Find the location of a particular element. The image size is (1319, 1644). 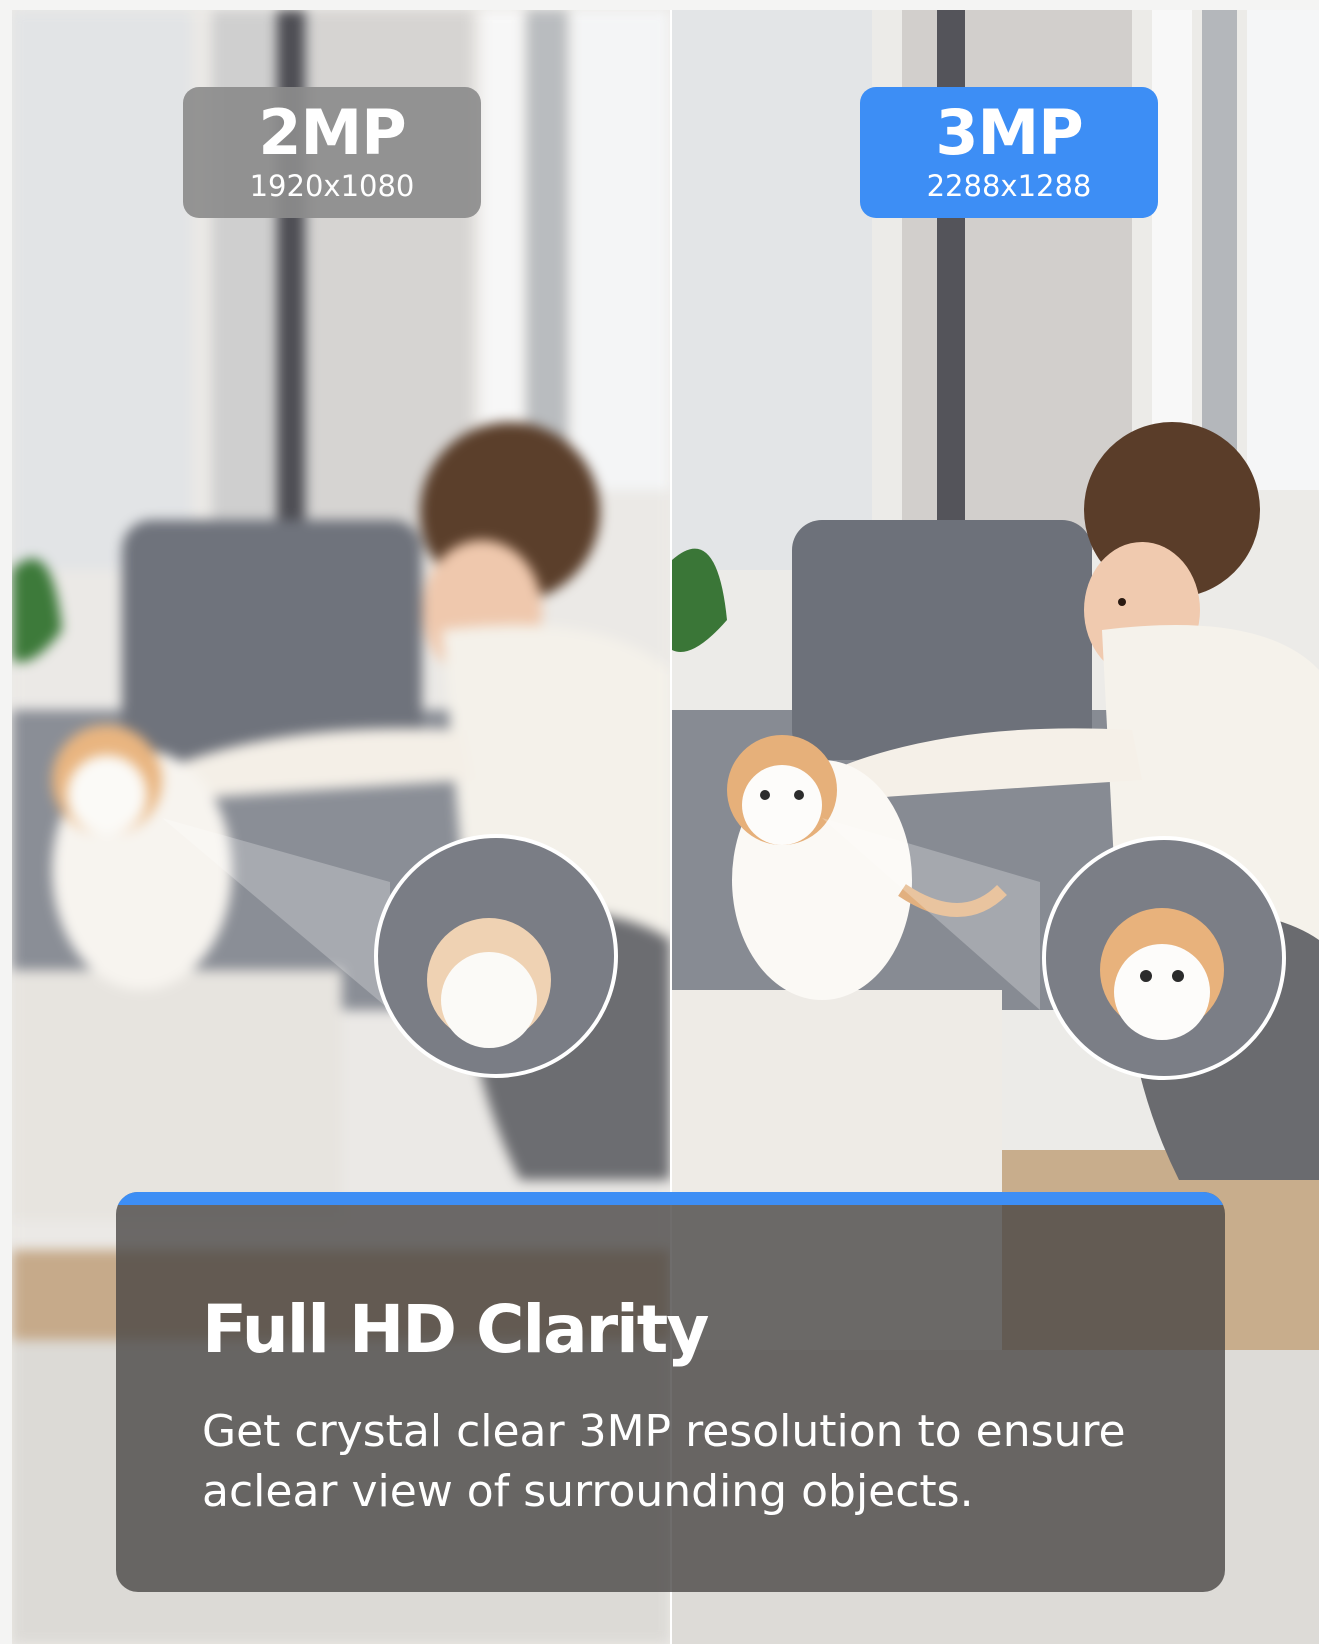

resolution-badge-2mp: 2MP 1920x1080 is located at coordinates (332, 152).